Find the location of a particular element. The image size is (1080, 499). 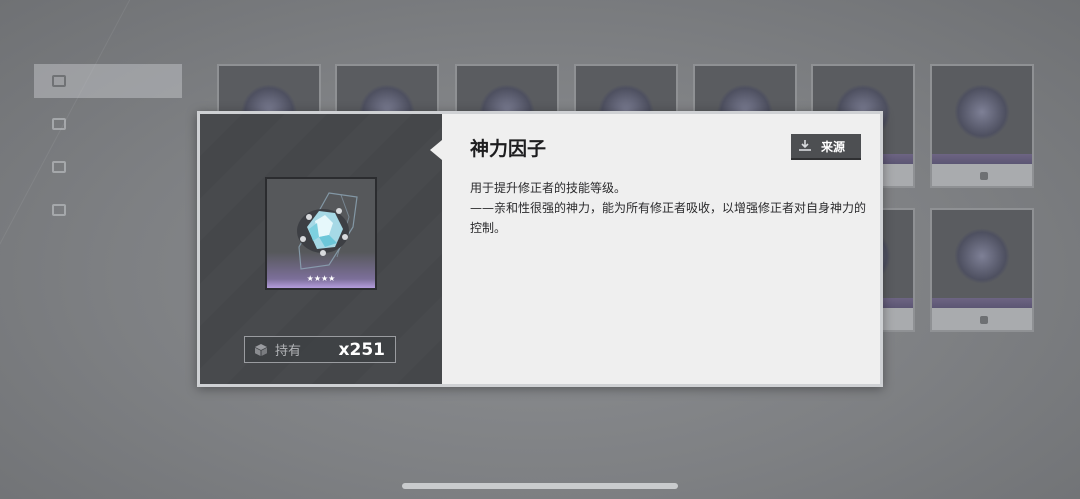

item-name: 神力因子 is located at coordinates (508, 149).